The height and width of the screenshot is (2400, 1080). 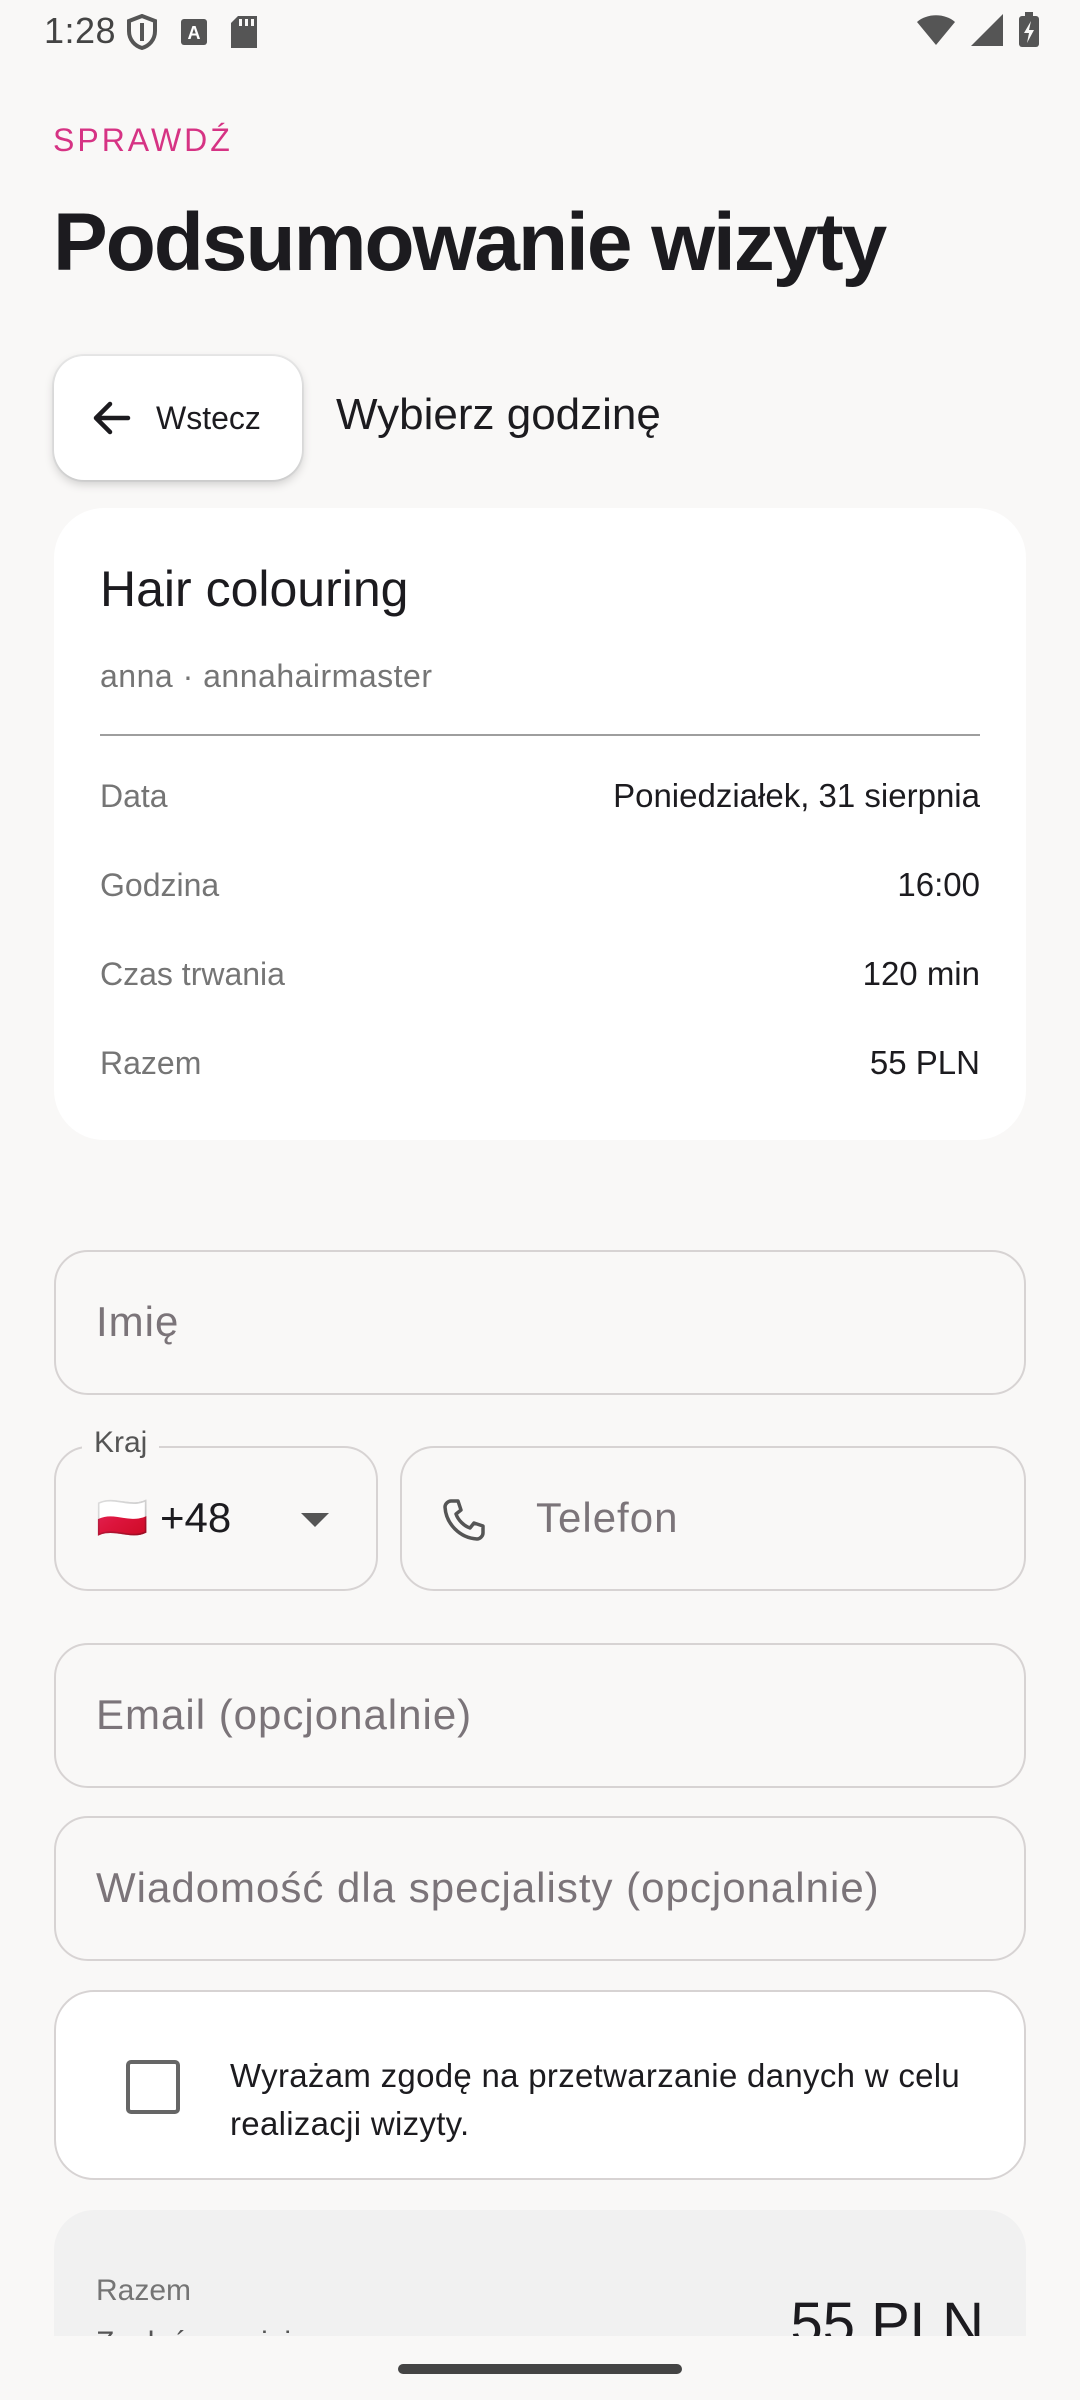 I want to click on detail-label: Godzina, so click(x=160, y=884).